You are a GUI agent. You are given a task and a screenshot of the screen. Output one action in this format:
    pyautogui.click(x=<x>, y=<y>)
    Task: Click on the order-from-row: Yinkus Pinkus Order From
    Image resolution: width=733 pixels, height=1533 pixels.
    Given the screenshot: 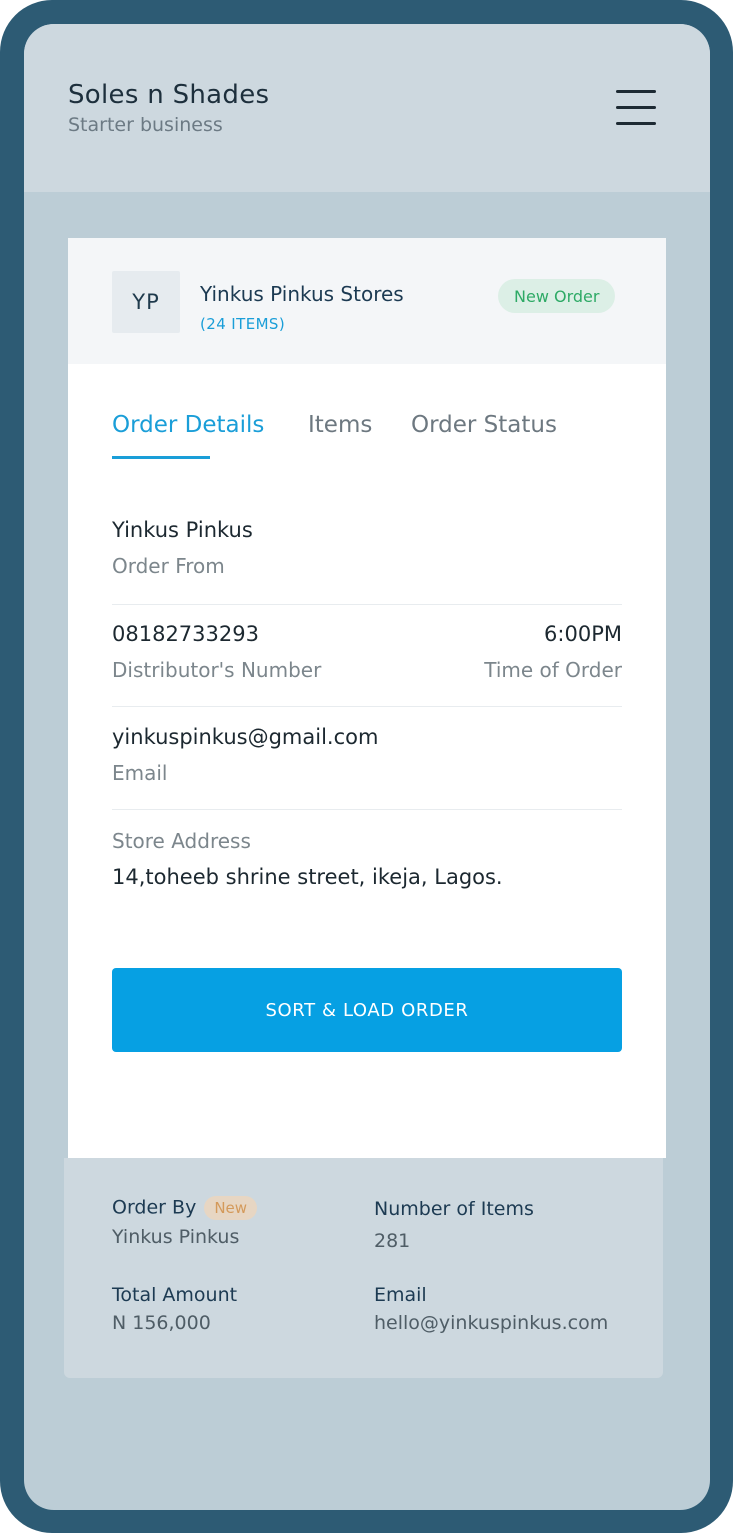 What is the action you would take?
    pyautogui.click(x=367, y=548)
    